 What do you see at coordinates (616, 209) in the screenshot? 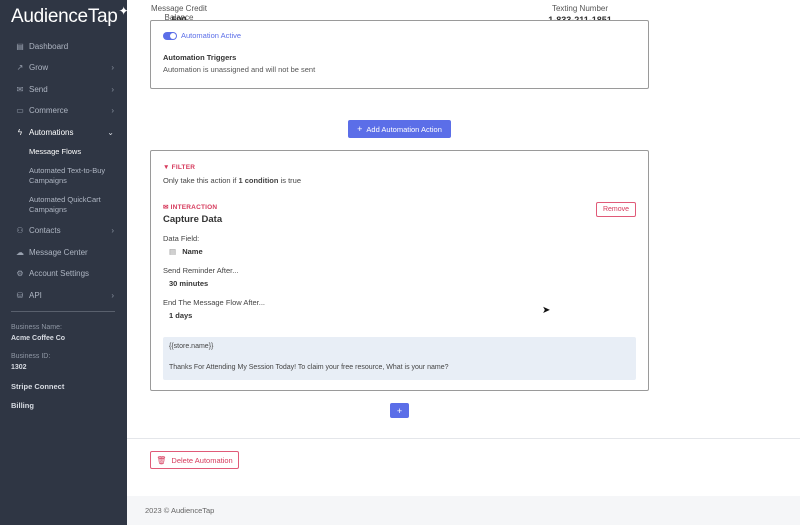
I see `remove-button: Remove` at bounding box center [616, 209].